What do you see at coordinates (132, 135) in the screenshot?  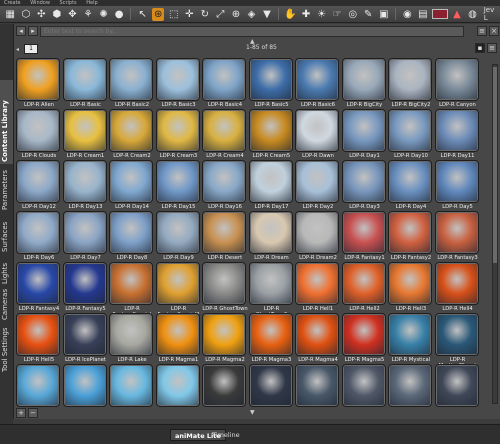 I see `content-item: LDP-R Cream2` at bounding box center [132, 135].